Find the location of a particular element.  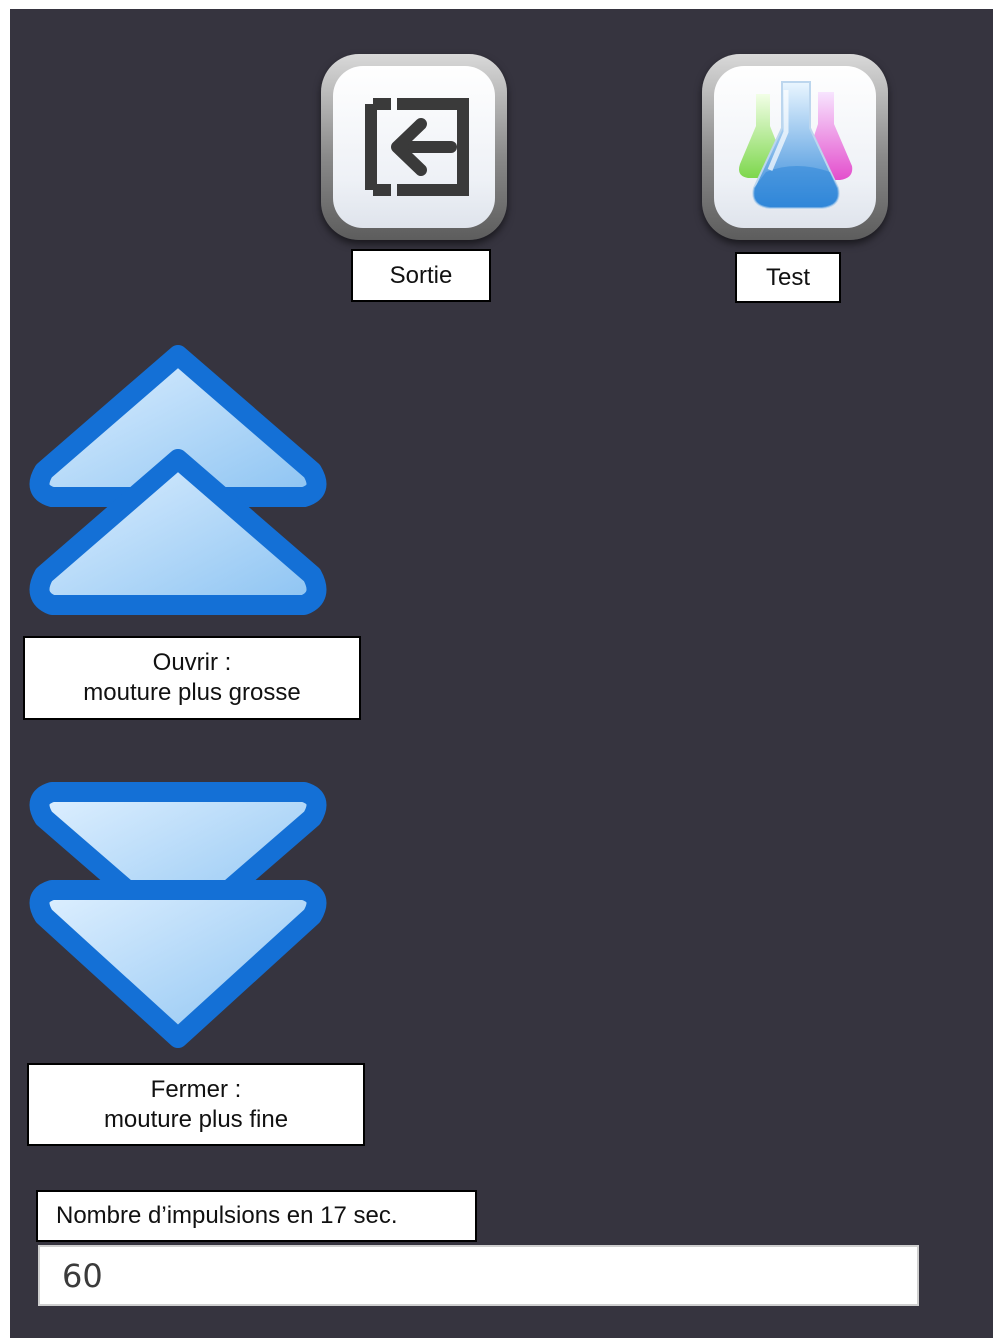

close-button is located at coordinates (178, 921).